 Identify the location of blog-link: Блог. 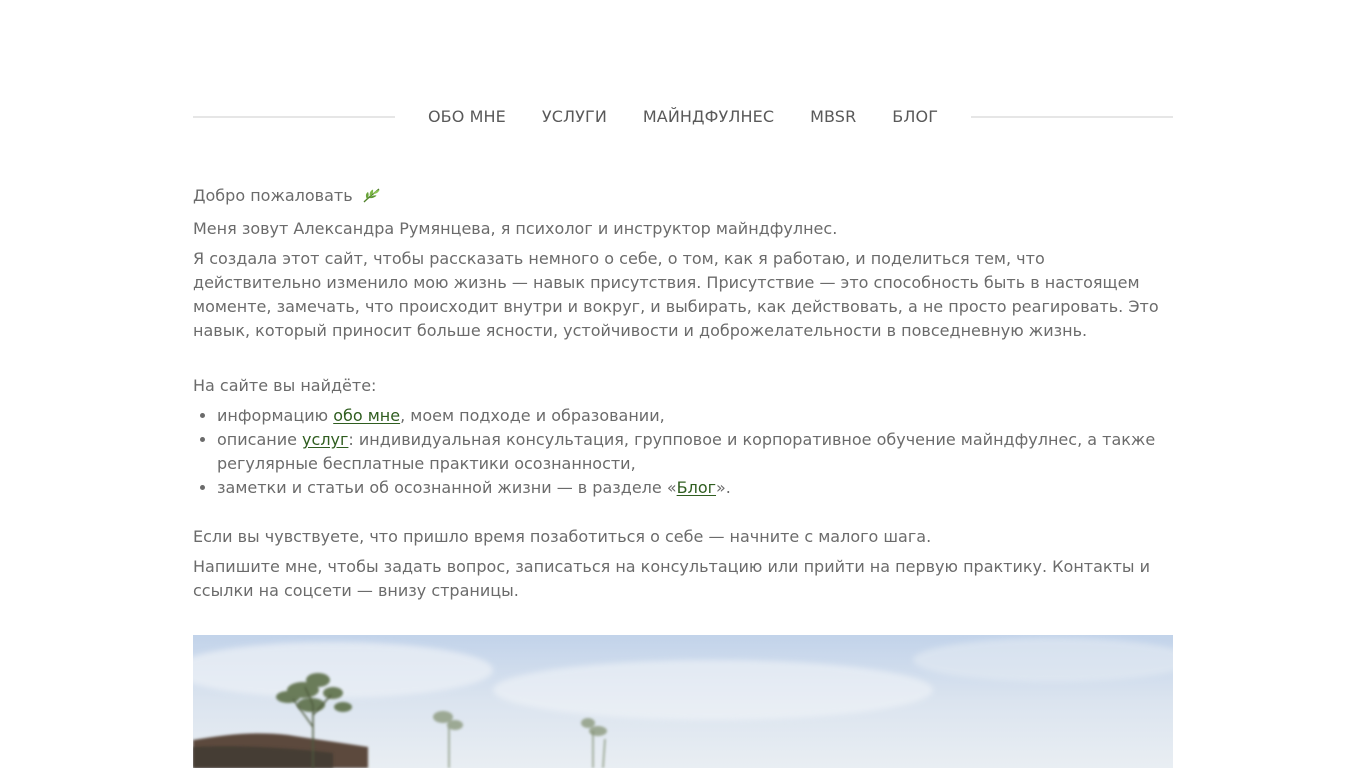
(696, 487).